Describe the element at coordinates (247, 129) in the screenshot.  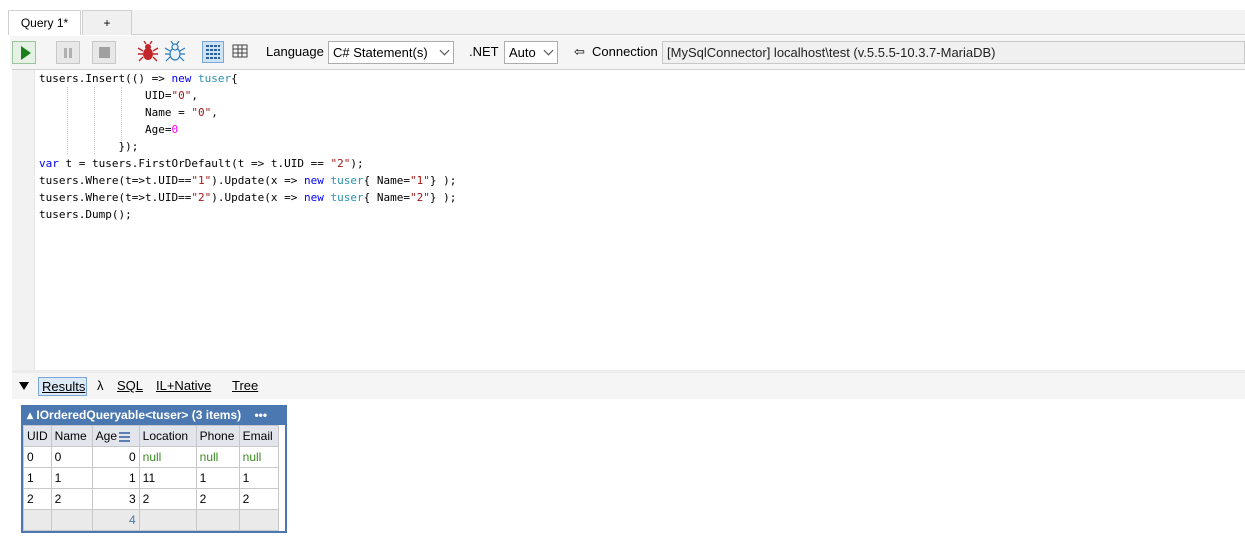
I see `code-line: Age=0` at that location.